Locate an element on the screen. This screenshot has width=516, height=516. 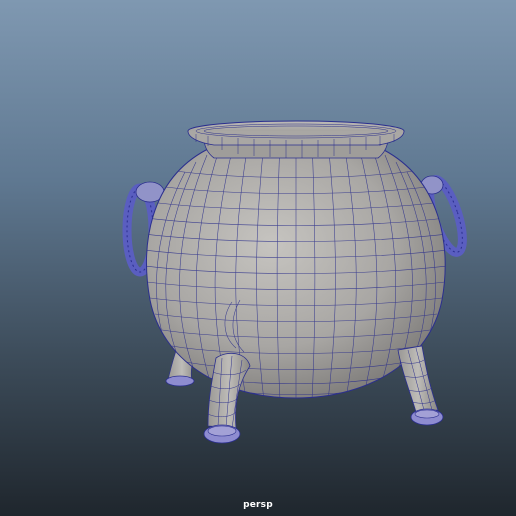
pot-rim is located at coordinates (296, 139).